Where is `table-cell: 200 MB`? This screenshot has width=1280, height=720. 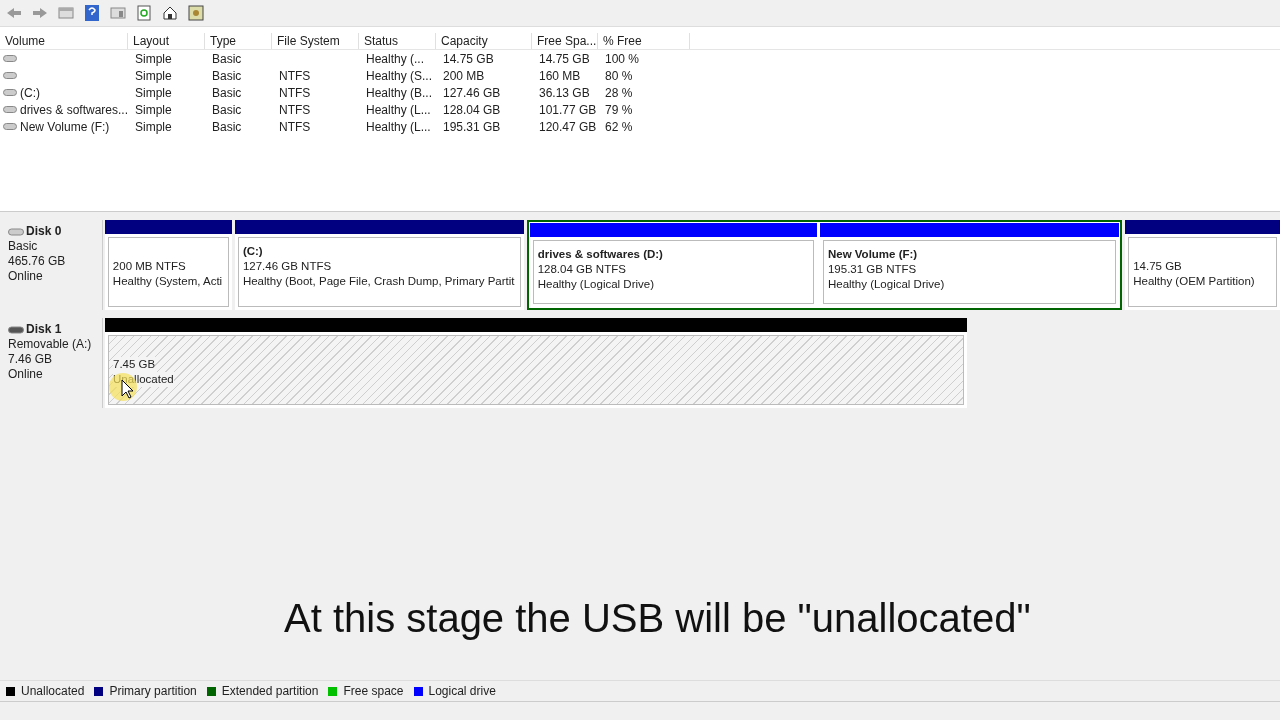
table-cell: 200 MB is located at coordinates (464, 75).